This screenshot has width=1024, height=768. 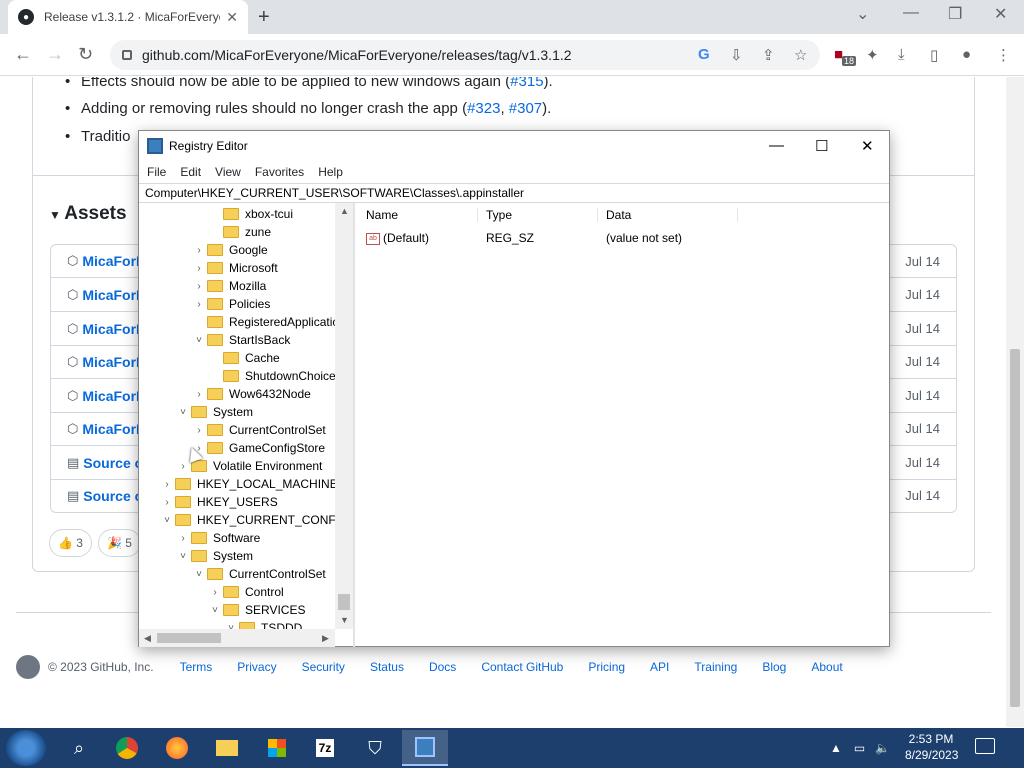 What do you see at coordinates (128, 17) in the screenshot?
I see `browser-tab: ● Release v1.3.1.2 · MicaForEveryone ✕` at bounding box center [128, 17].